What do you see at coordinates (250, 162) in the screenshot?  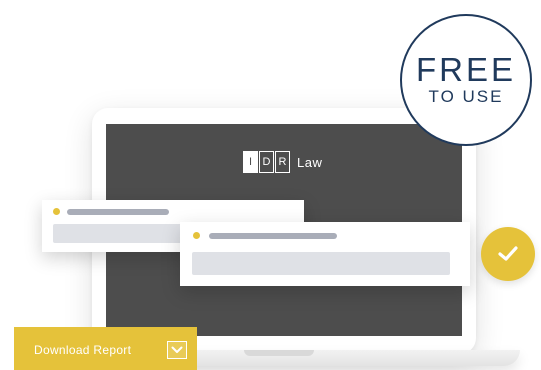 I see `logo-letter-i: I` at bounding box center [250, 162].